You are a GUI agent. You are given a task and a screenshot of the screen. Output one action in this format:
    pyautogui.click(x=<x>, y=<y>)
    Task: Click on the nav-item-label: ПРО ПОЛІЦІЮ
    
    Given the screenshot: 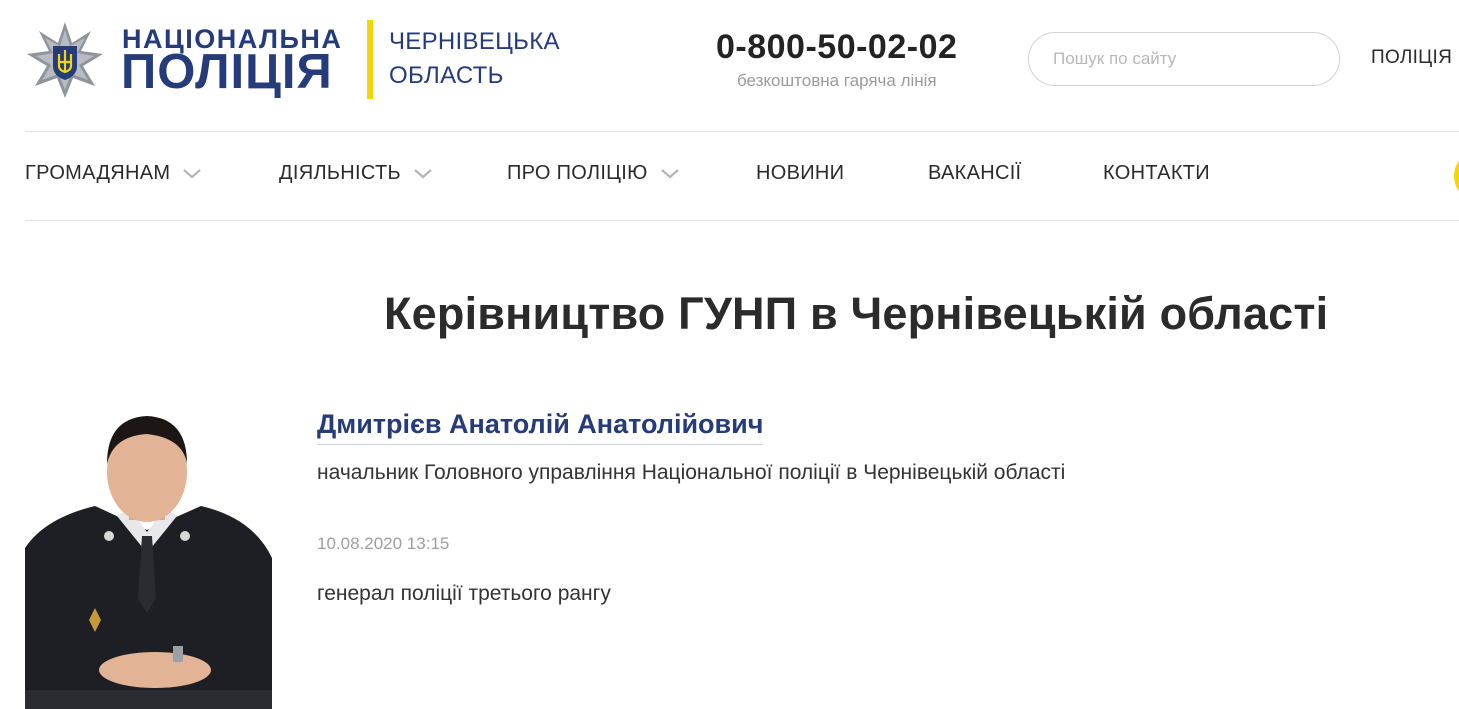 What is the action you would take?
    pyautogui.click(x=577, y=173)
    